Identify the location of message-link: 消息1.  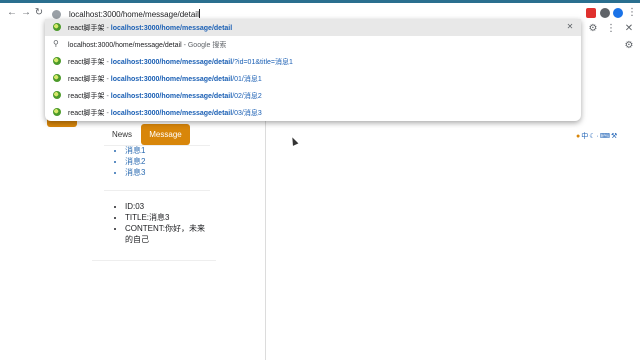
(135, 150).